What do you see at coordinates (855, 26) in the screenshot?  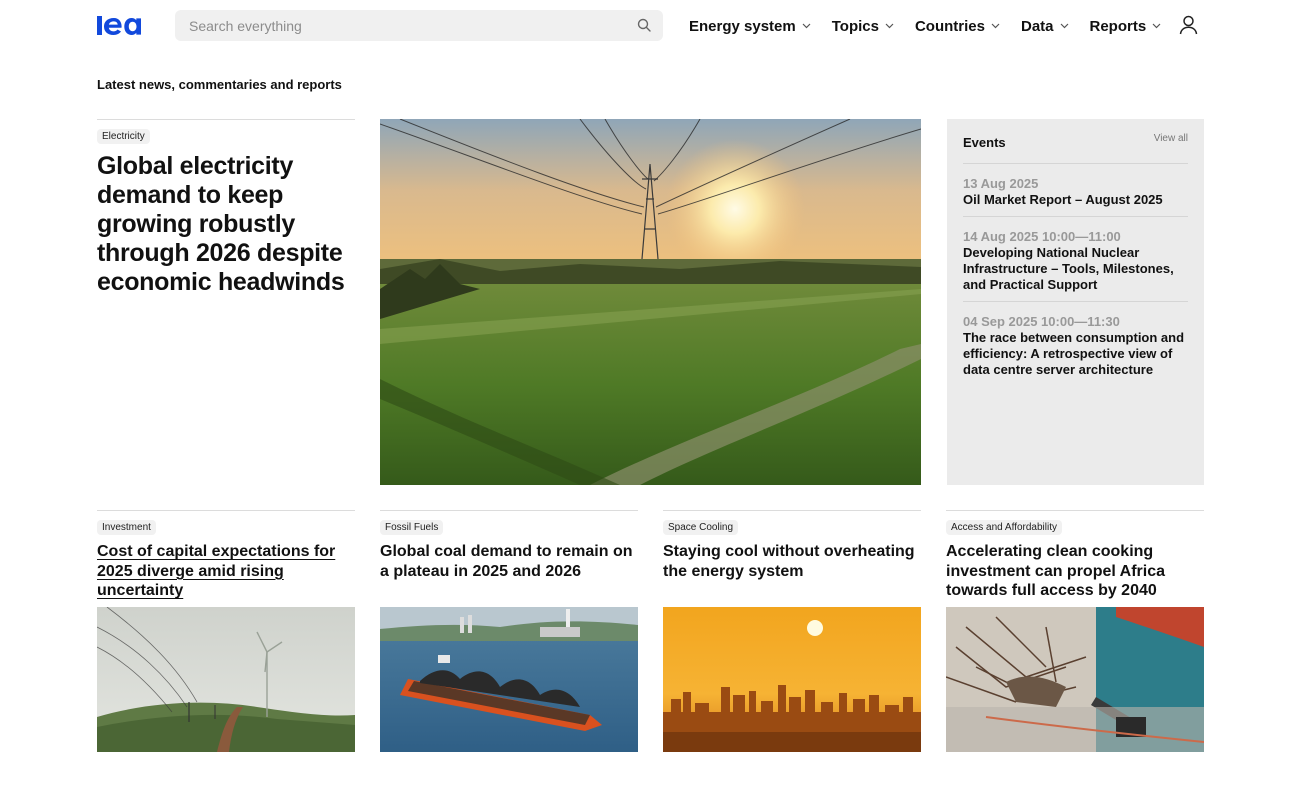 I see `nav-item-label: Topics` at bounding box center [855, 26].